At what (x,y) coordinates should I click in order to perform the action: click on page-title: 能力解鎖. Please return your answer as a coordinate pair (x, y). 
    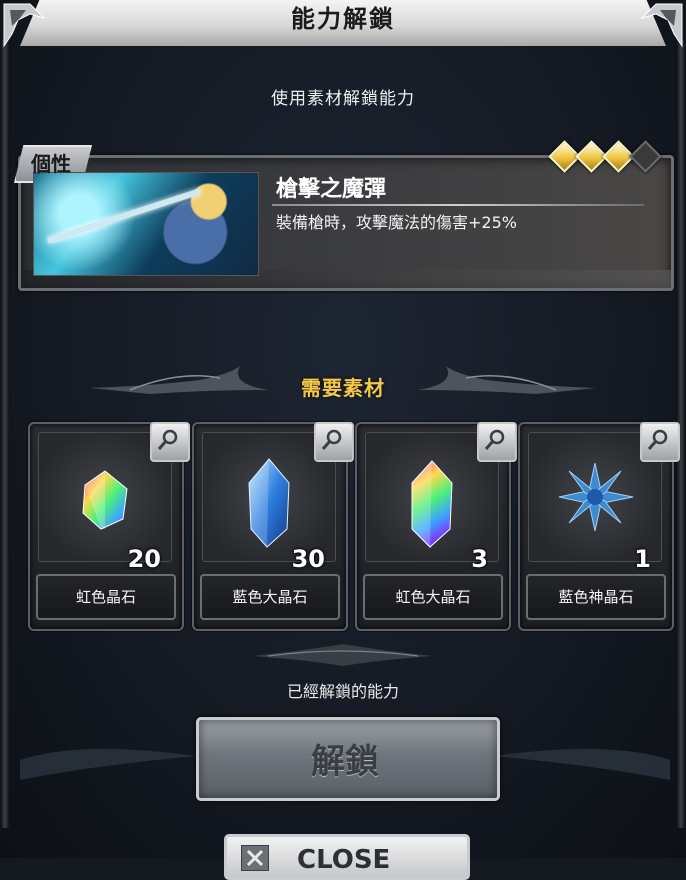
    Looking at the image, I should click on (343, 19).